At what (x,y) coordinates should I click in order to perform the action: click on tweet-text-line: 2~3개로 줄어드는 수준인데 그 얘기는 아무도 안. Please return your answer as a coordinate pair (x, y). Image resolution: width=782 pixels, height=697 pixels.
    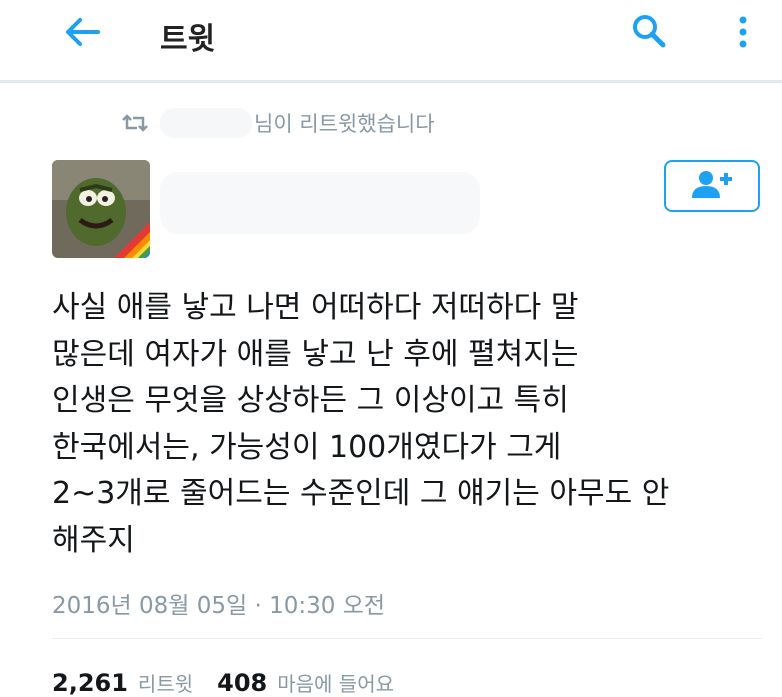
    Looking at the image, I should click on (361, 493).